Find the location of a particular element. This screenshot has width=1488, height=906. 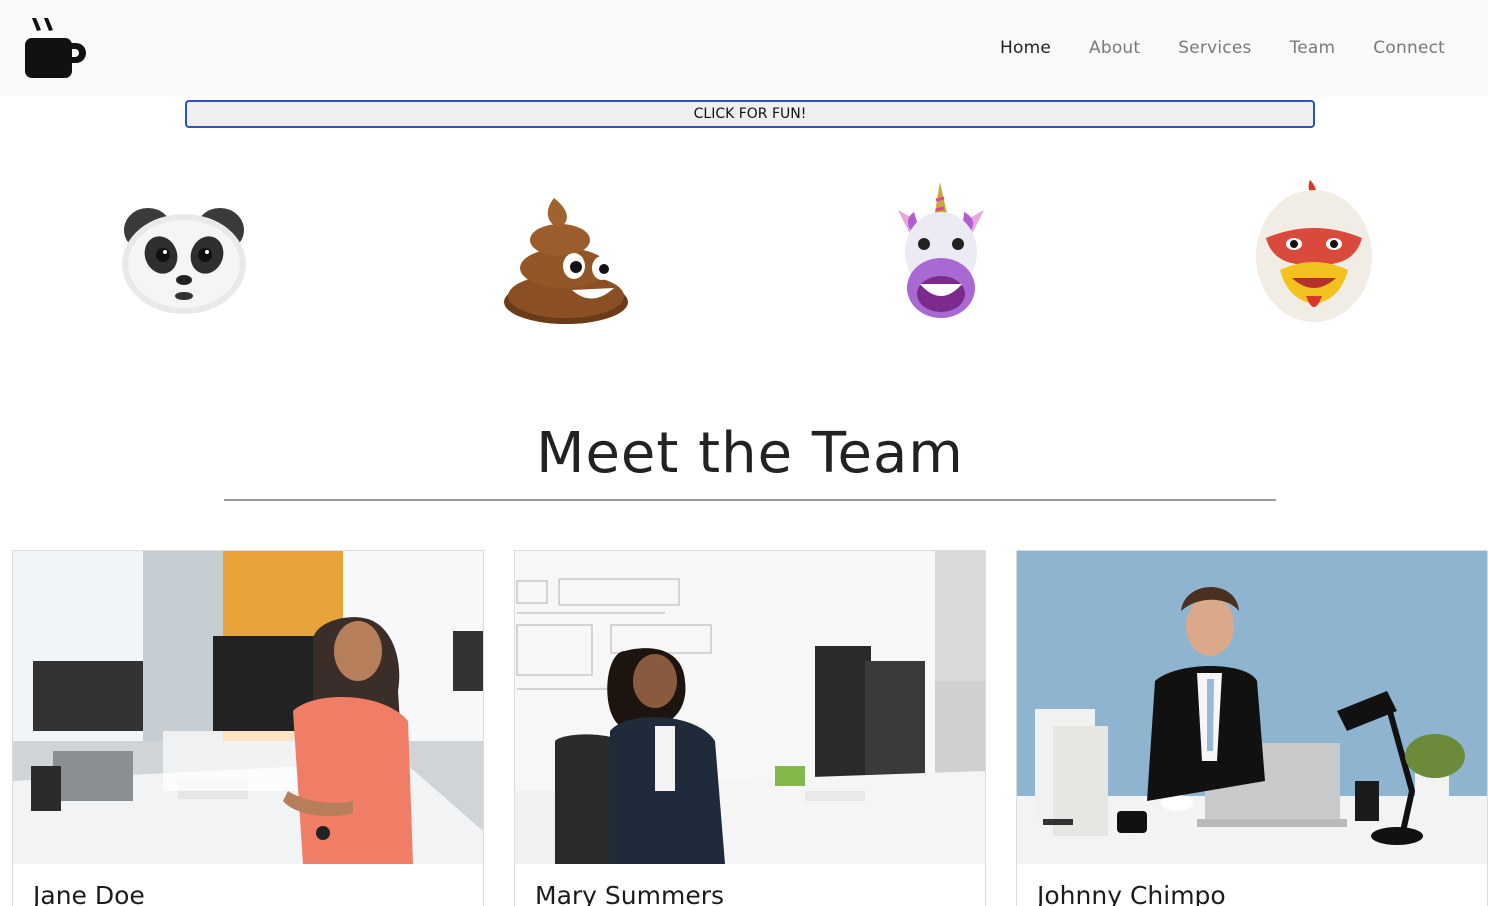

nav-link-services: Services is located at coordinates (1214, 48).